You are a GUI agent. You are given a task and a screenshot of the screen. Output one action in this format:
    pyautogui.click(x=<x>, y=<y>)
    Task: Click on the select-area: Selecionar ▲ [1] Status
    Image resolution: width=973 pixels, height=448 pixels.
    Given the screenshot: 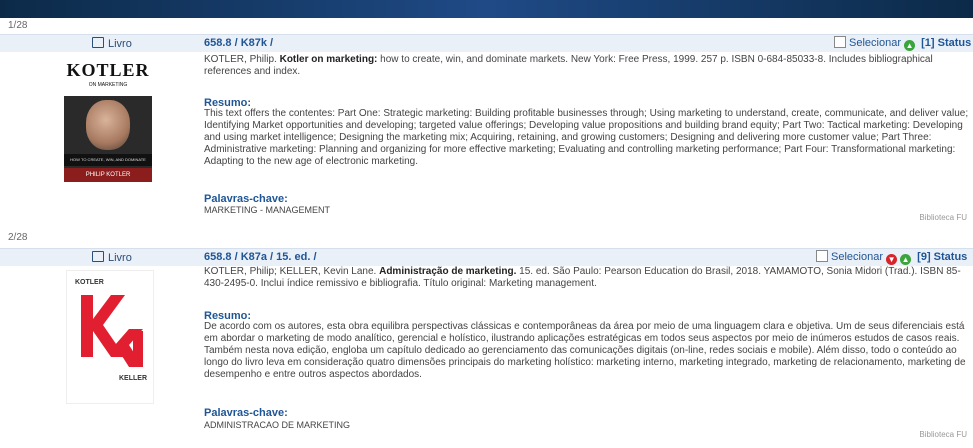 What is the action you would take?
    pyautogui.click(x=902, y=43)
    